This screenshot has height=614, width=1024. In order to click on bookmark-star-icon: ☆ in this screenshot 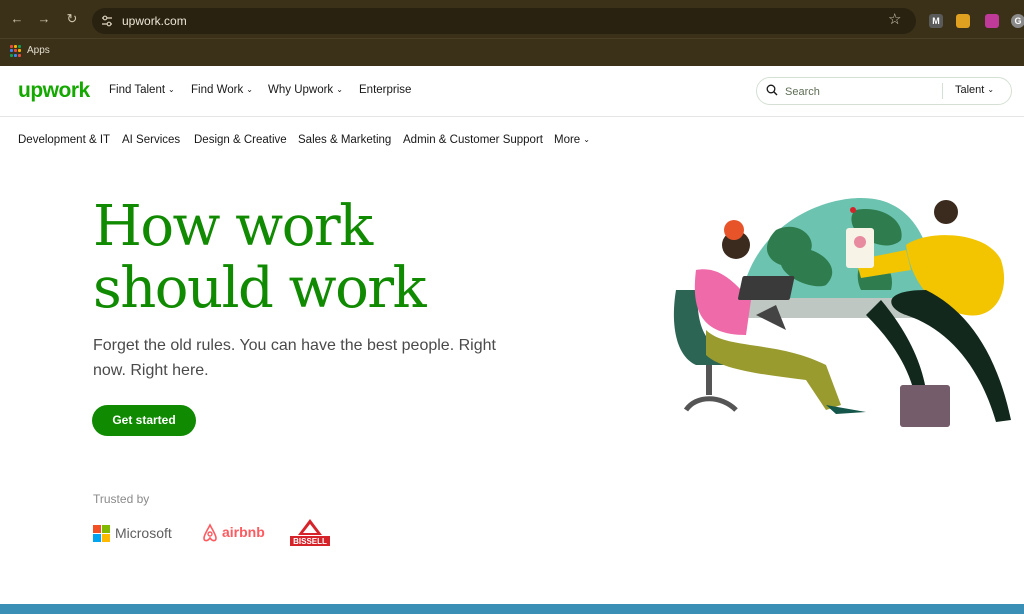, I will do `click(894, 20)`.